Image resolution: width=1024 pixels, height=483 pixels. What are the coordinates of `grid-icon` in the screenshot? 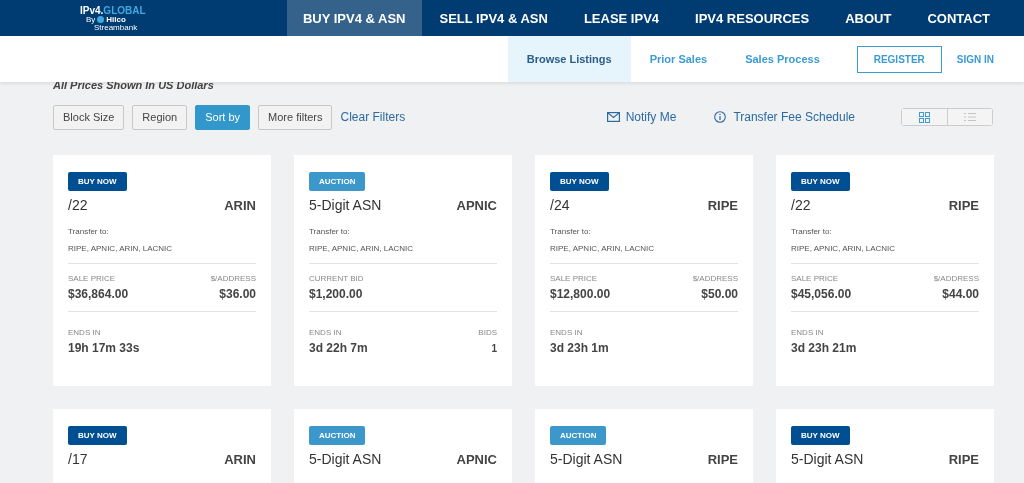 It's located at (924, 117).